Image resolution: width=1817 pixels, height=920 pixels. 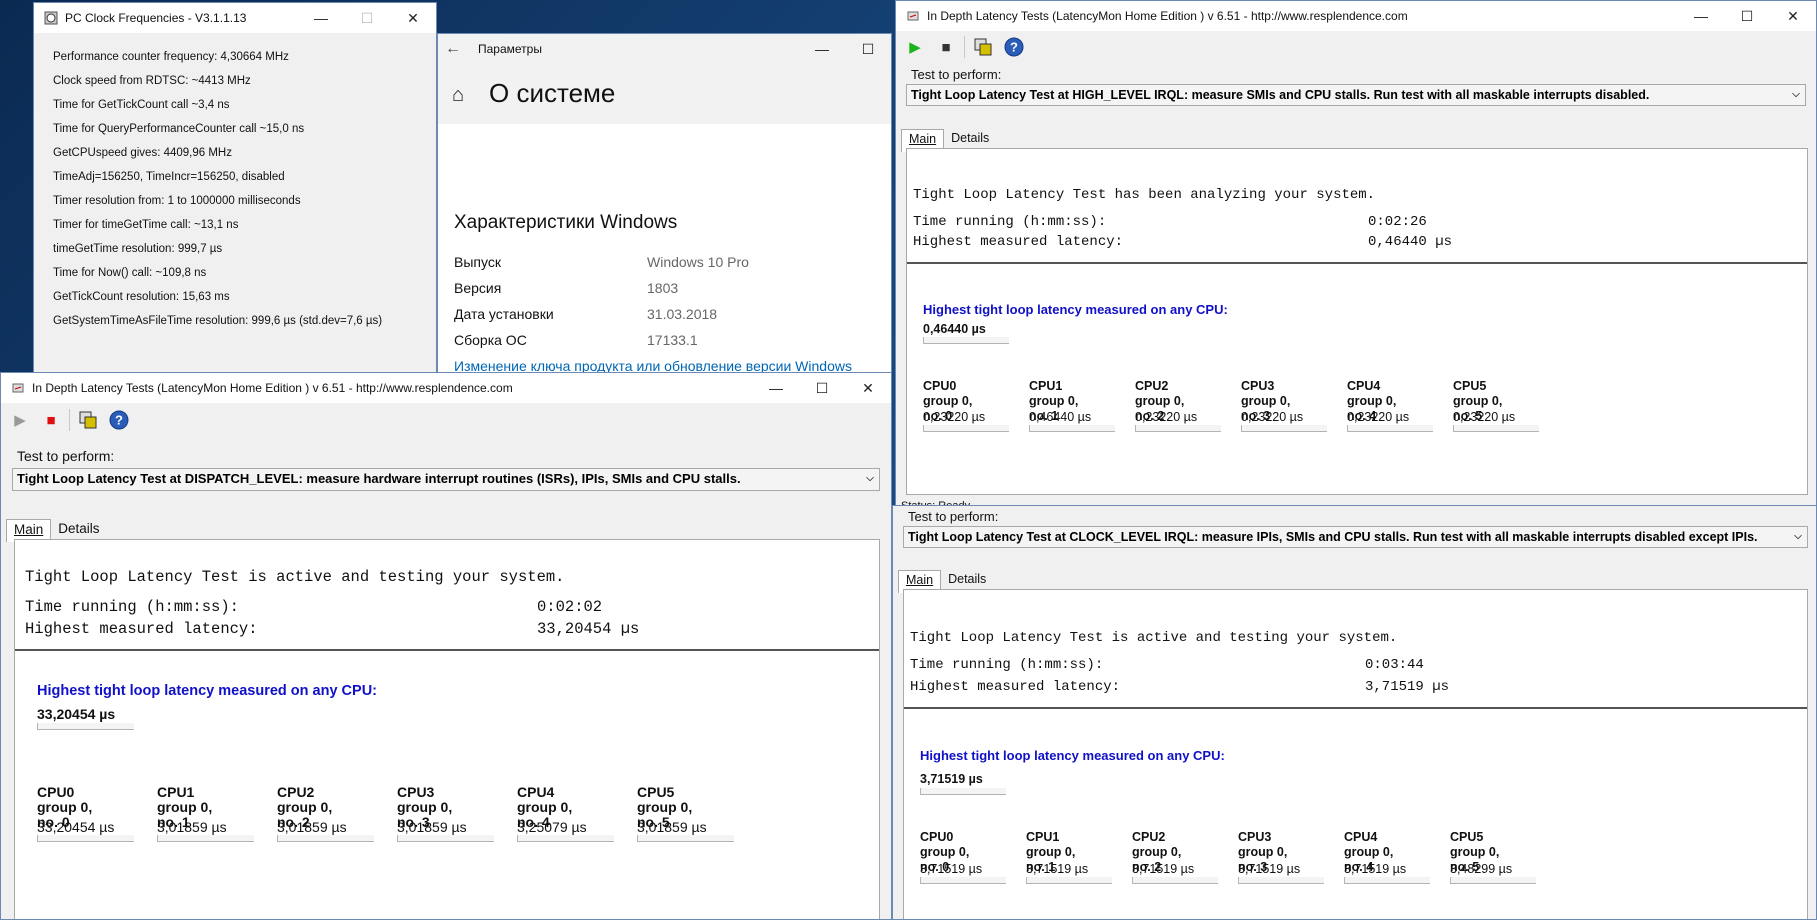 What do you see at coordinates (141, 629) in the screenshot?
I see `highest-latency-label: Highest measured latency:` at bounding box center [141, 629].